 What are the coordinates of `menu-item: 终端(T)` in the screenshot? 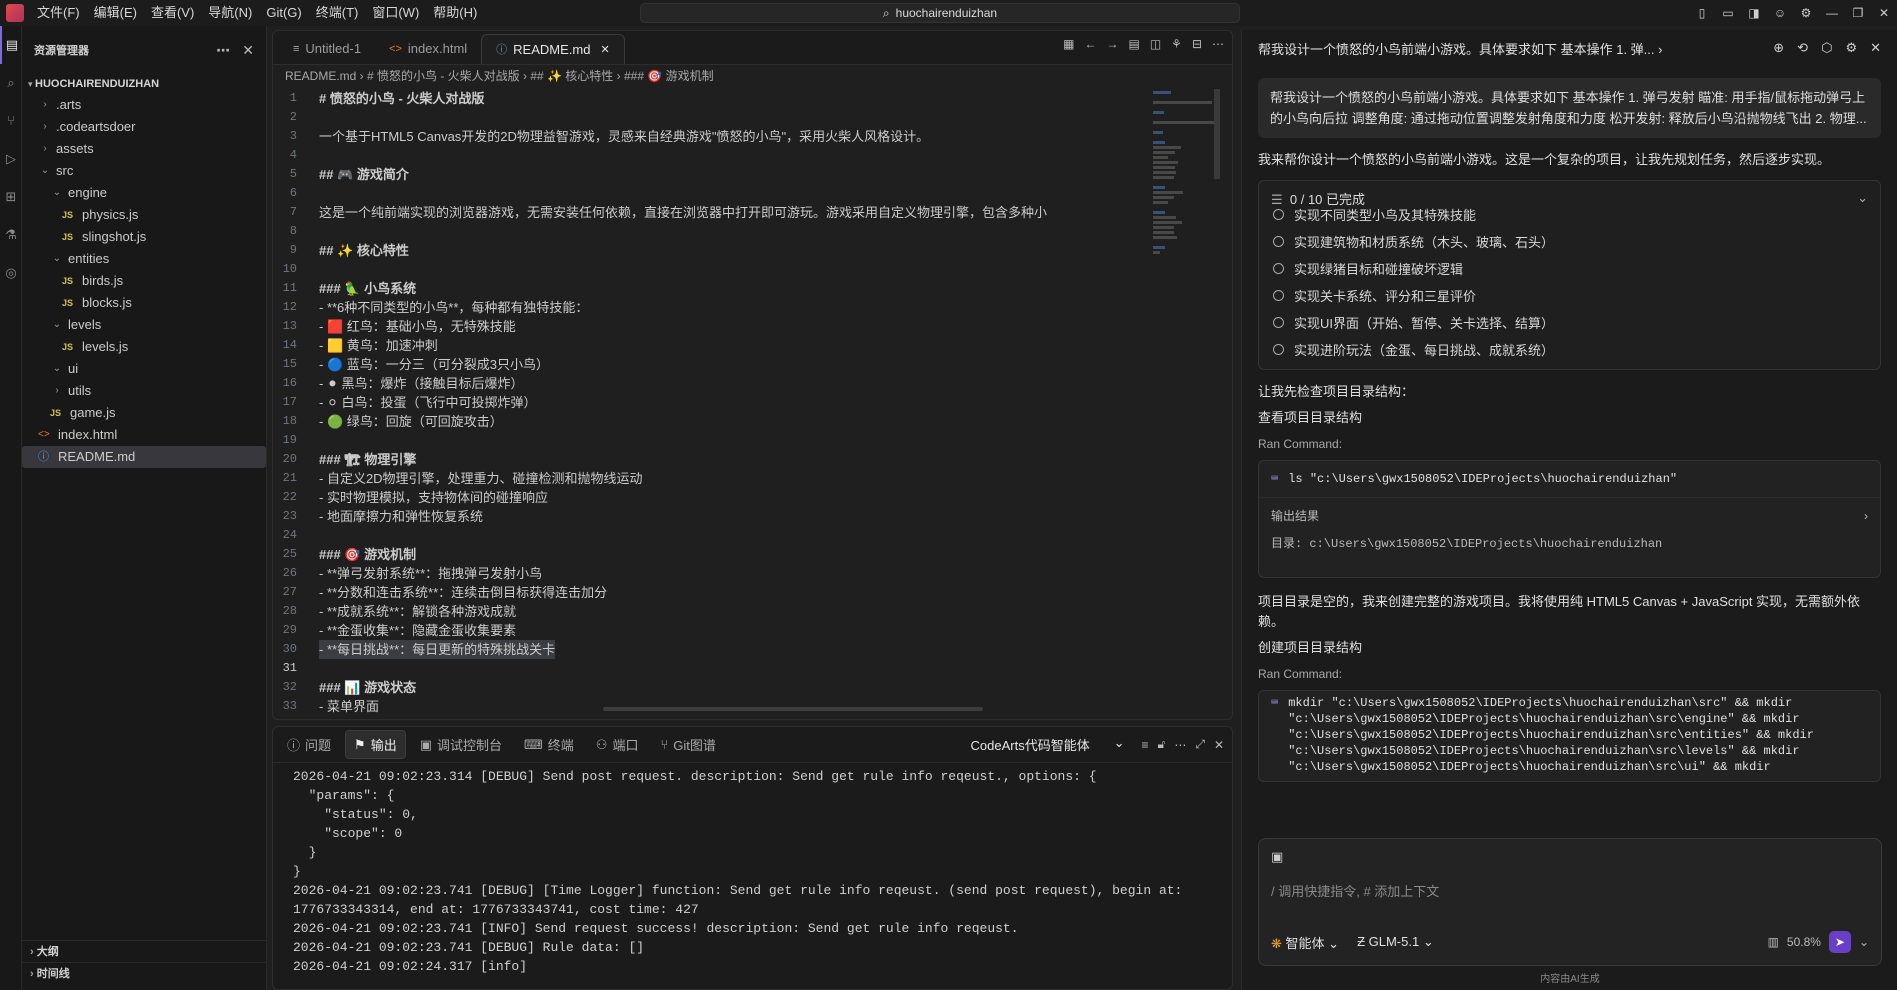 It's located at (337, 13).